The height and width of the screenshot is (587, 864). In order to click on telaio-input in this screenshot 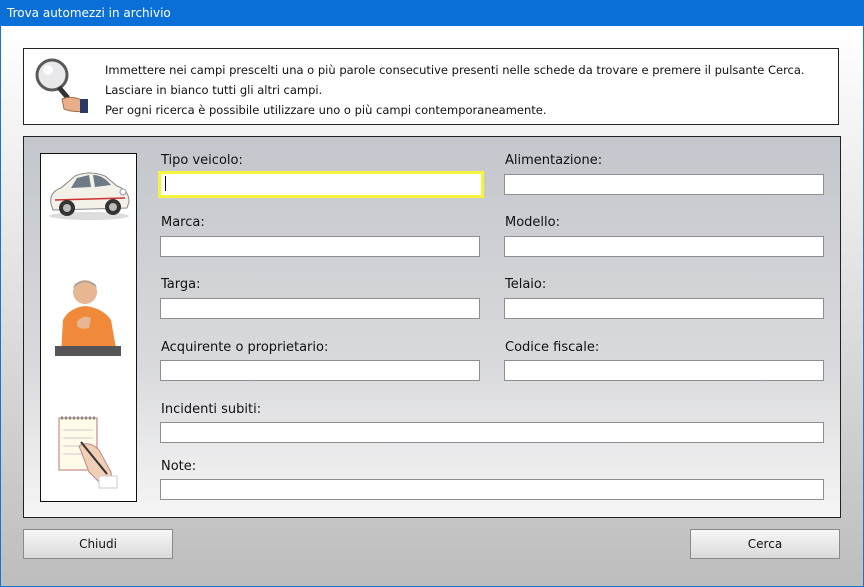, I will do `click(664, 308)`.